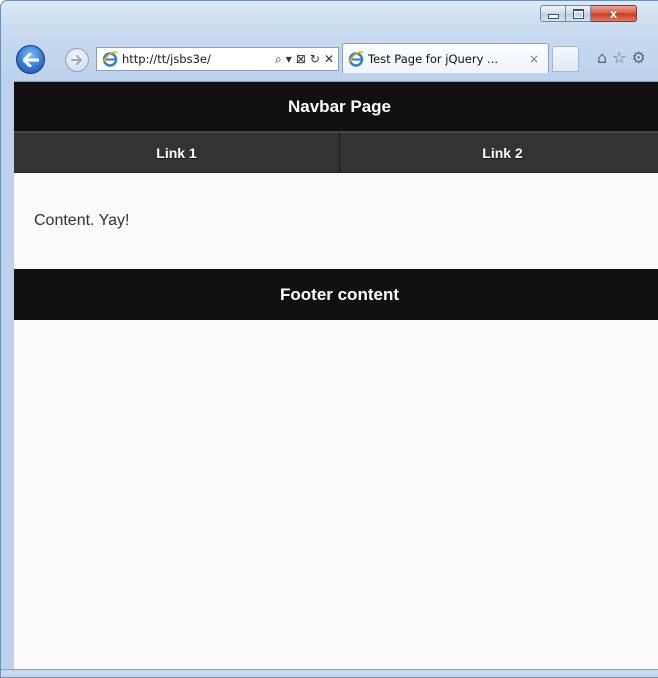  Describe the element at coordinates (339, 294) in the screenshot. I see `footer-text: Footer content` at that location.